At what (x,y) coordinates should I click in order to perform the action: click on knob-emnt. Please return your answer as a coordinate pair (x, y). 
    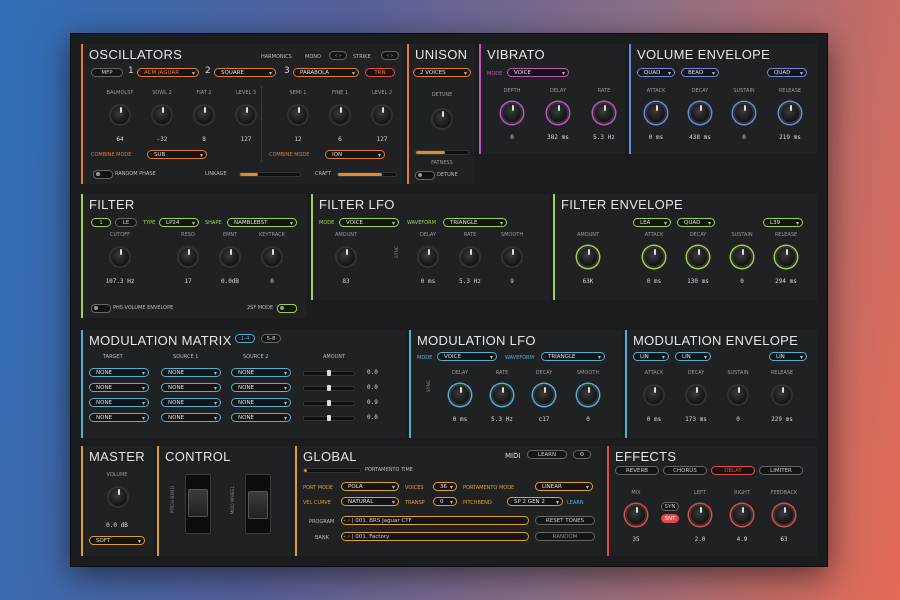
    Looking at the image, I should click on (230, 257).